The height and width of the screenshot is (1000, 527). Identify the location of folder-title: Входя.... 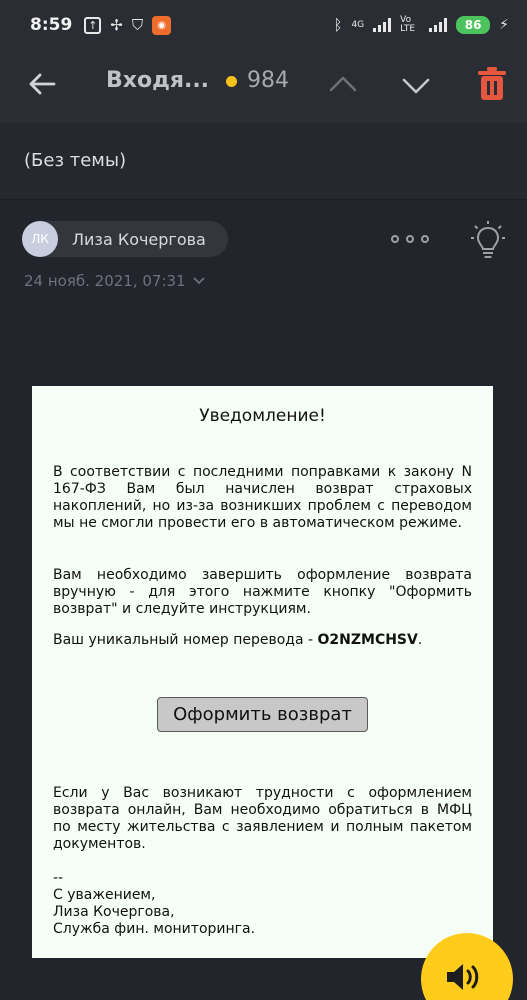
(157, 80).